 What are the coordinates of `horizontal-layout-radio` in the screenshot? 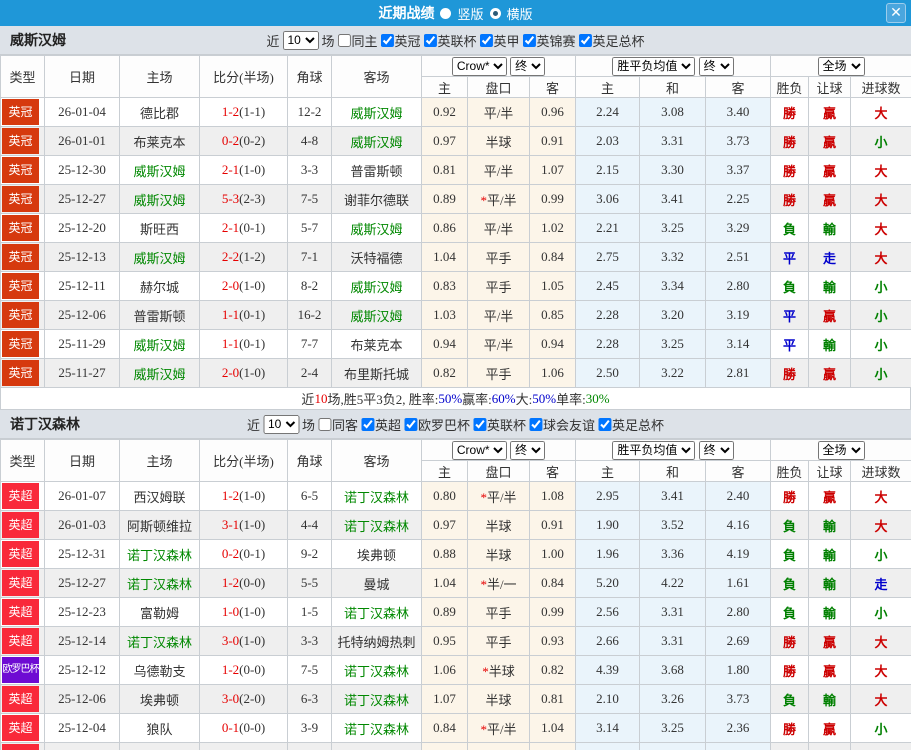 It's located at (495, 13).